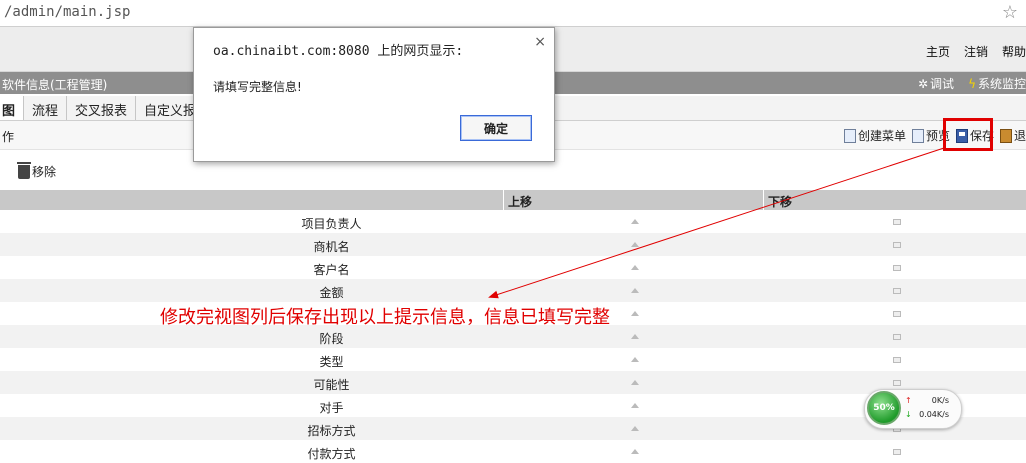  What do you see at coordinates (257, 87) in the screenshot?
I see `dialog-message: 请填写完整信息!` at bounding box center [257, 87].